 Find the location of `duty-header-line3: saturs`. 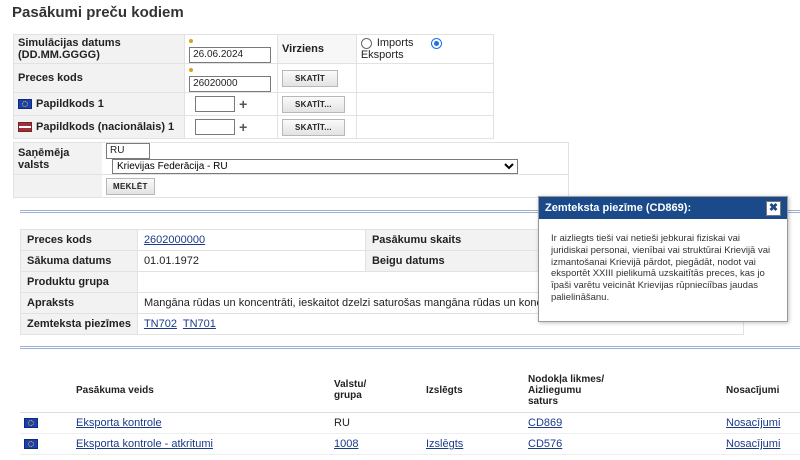

duty-header-line3: saturs is located at coordinates (543, 401).